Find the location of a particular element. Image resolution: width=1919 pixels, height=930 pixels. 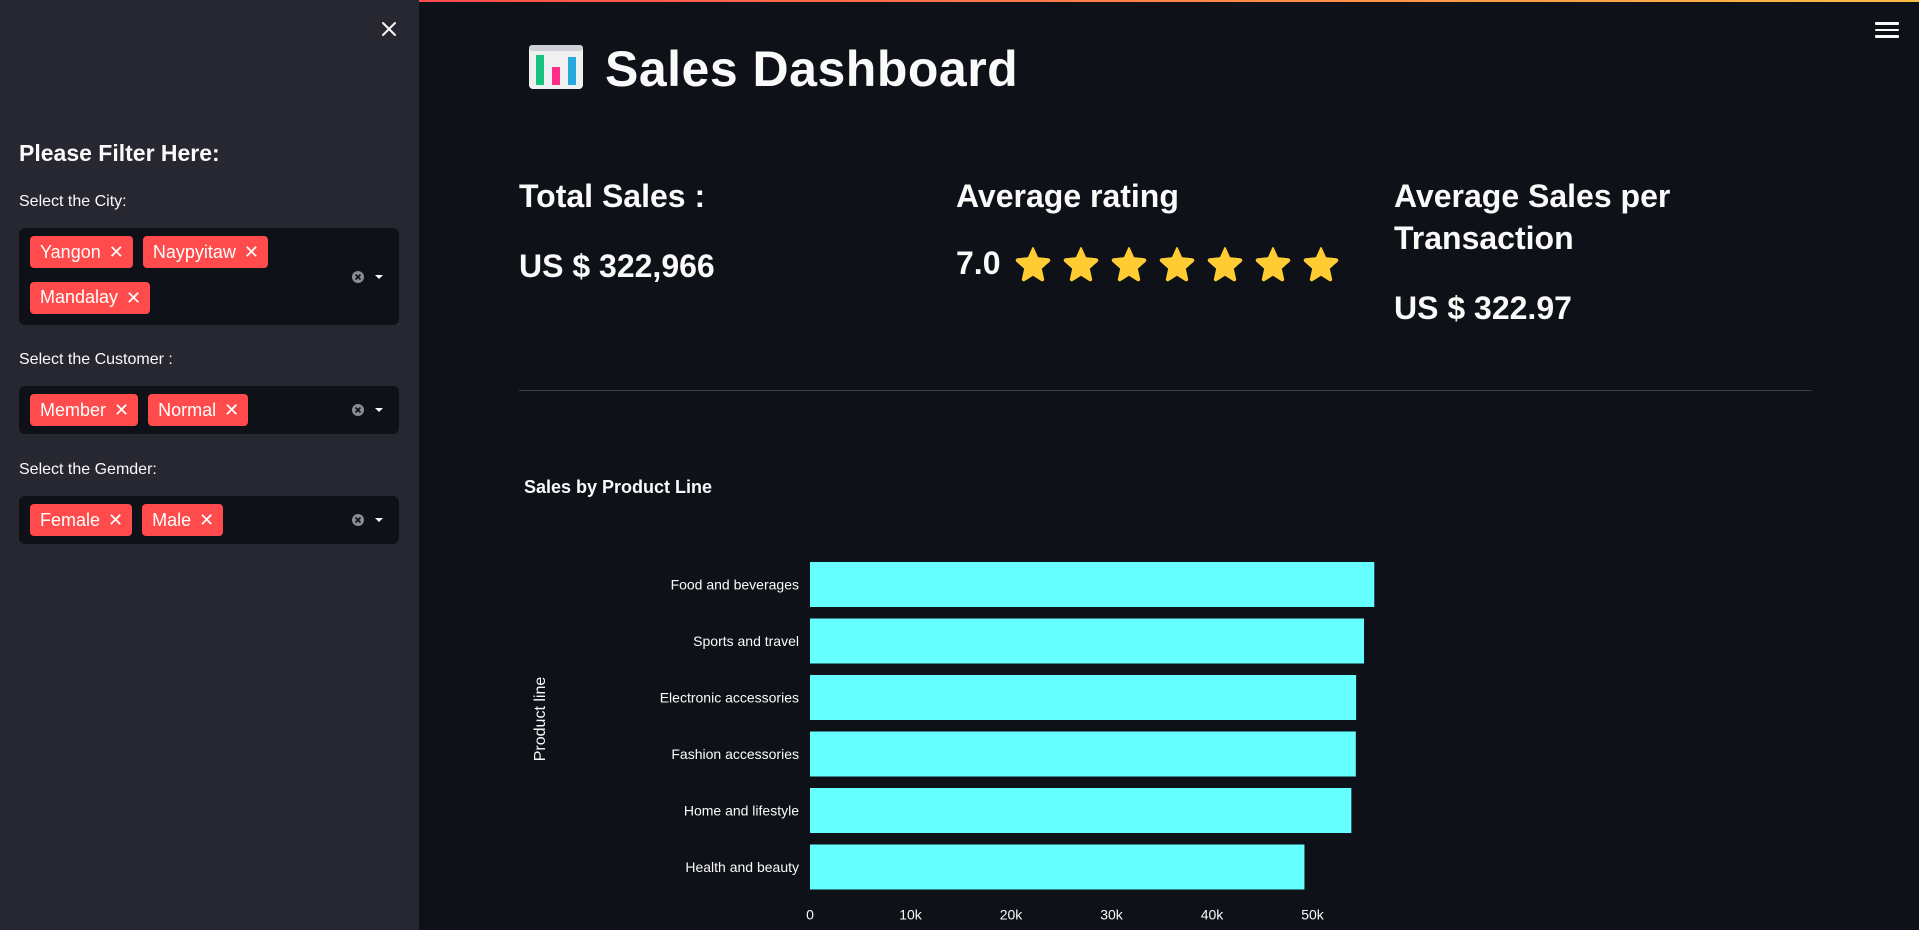

x-tick-label: 30k is located at coordinates (1112, 915).